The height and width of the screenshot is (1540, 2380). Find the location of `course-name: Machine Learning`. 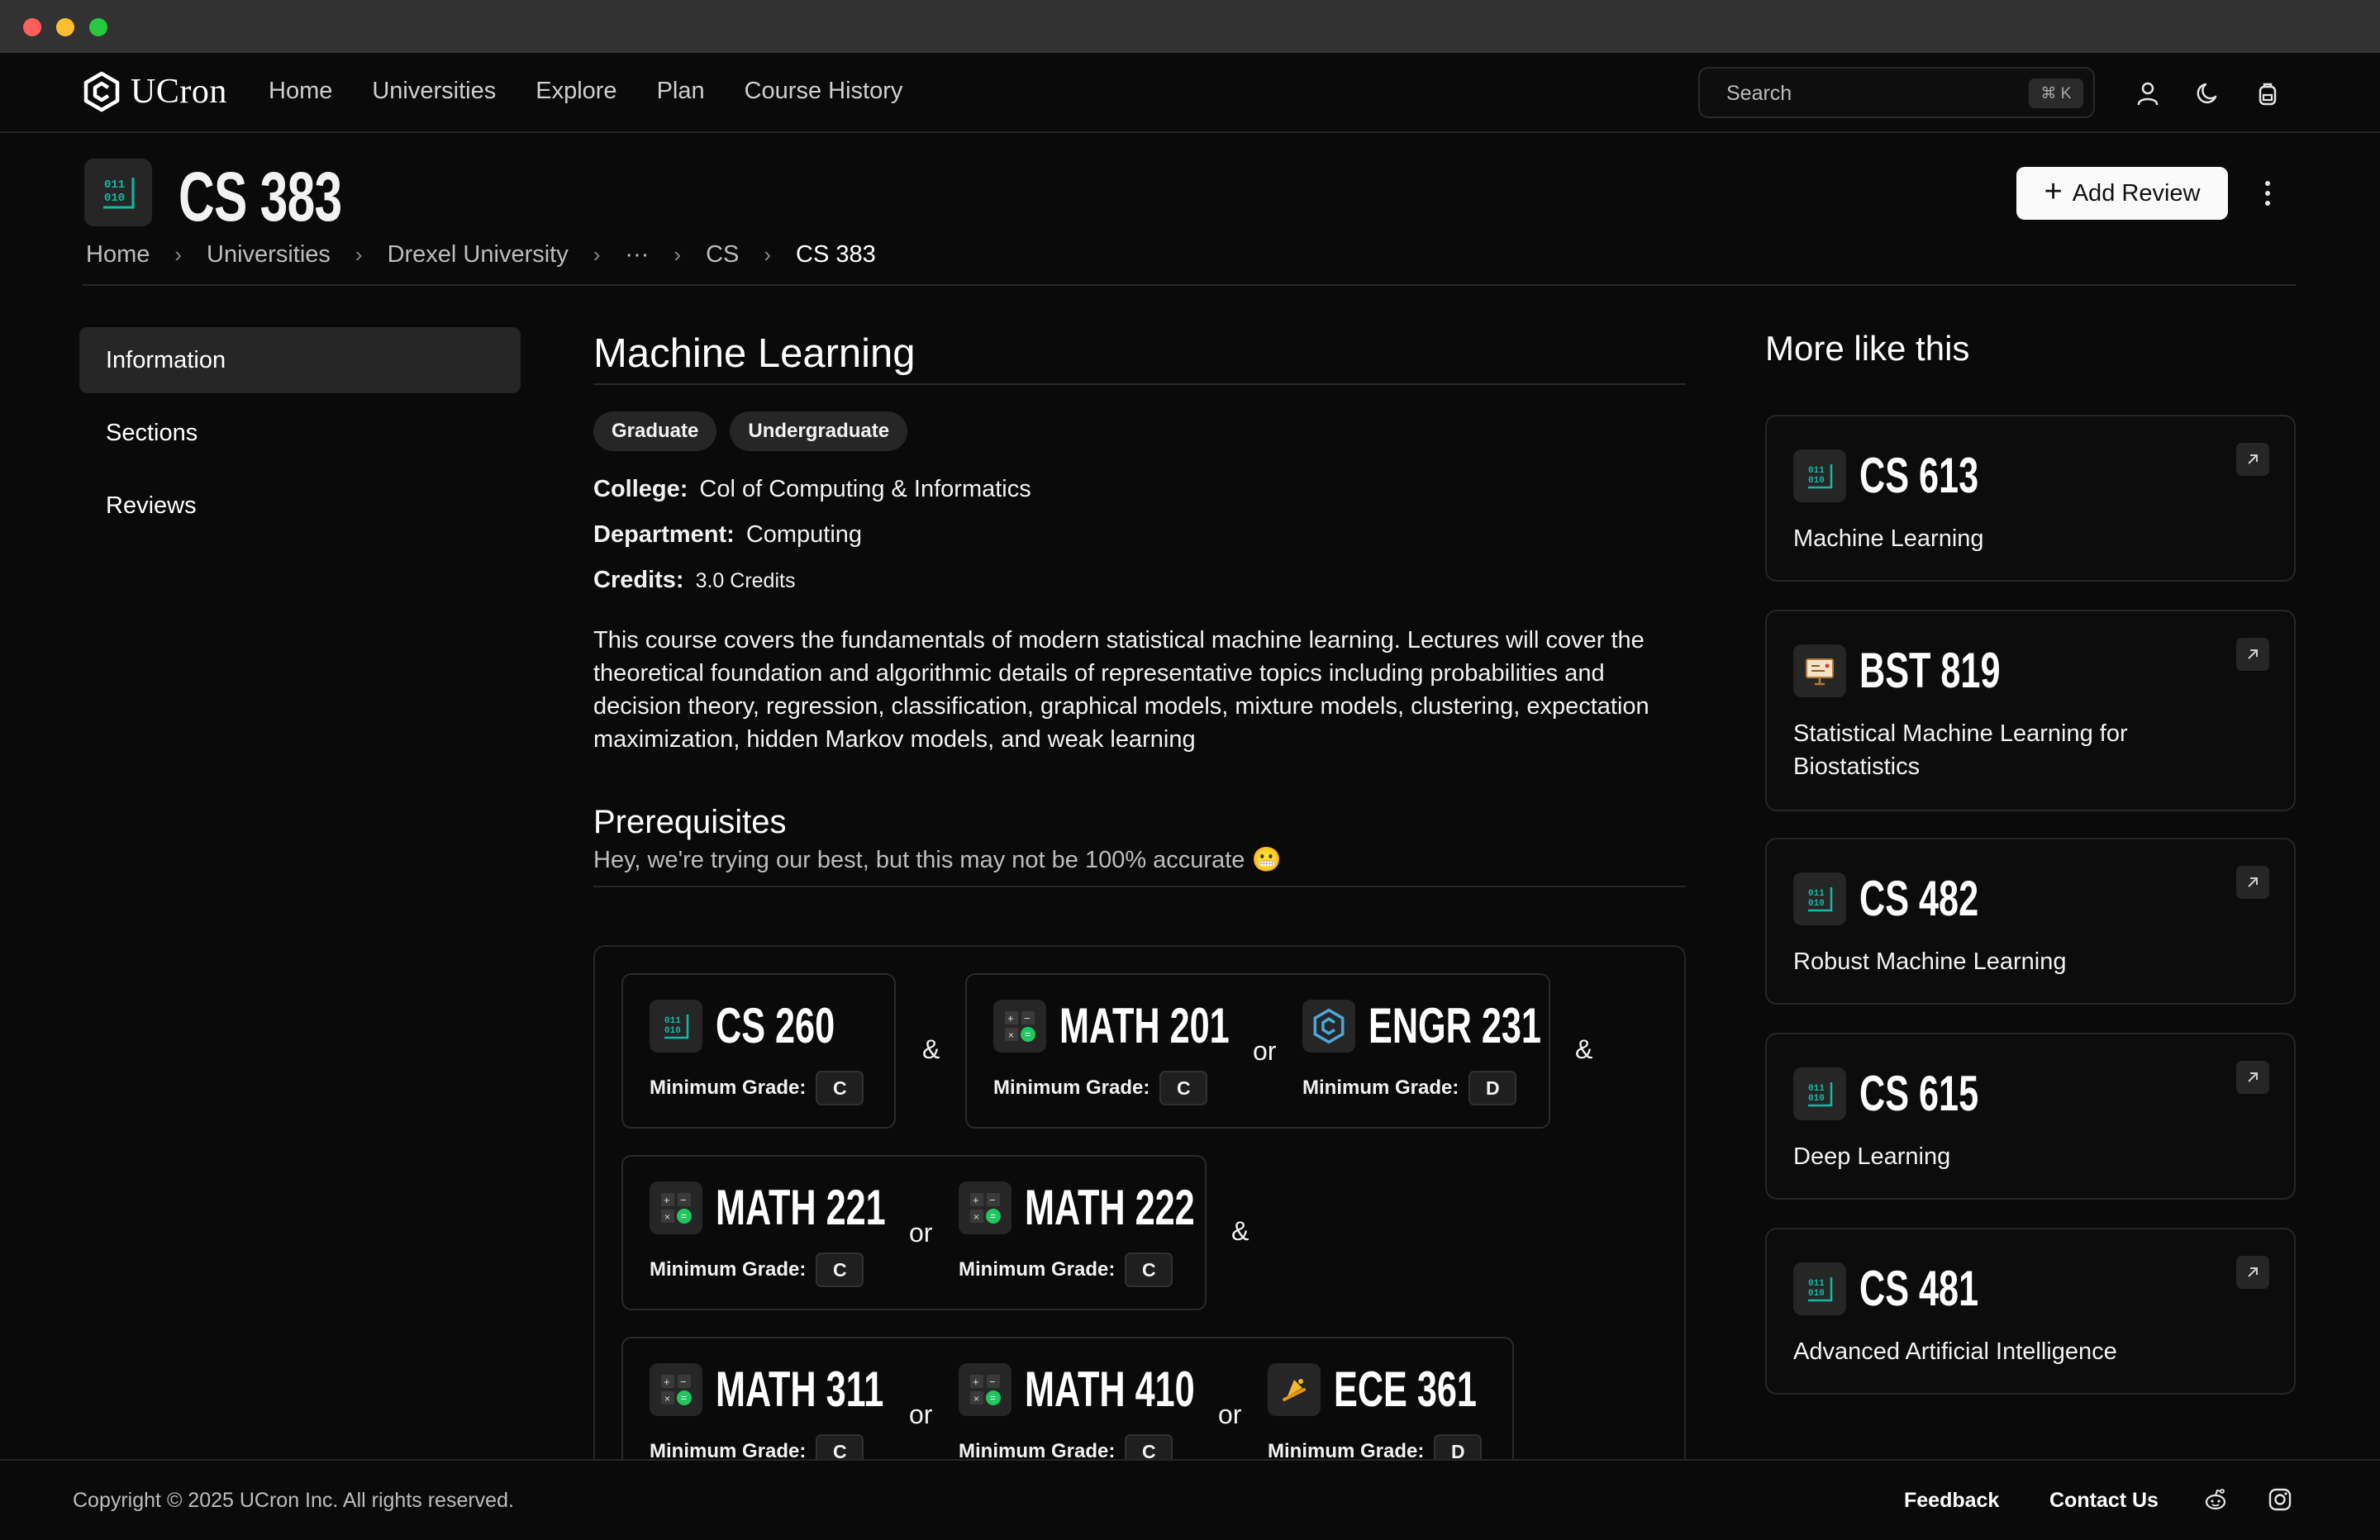

course-name: Machine Learning is located at coordinates (754, 353).